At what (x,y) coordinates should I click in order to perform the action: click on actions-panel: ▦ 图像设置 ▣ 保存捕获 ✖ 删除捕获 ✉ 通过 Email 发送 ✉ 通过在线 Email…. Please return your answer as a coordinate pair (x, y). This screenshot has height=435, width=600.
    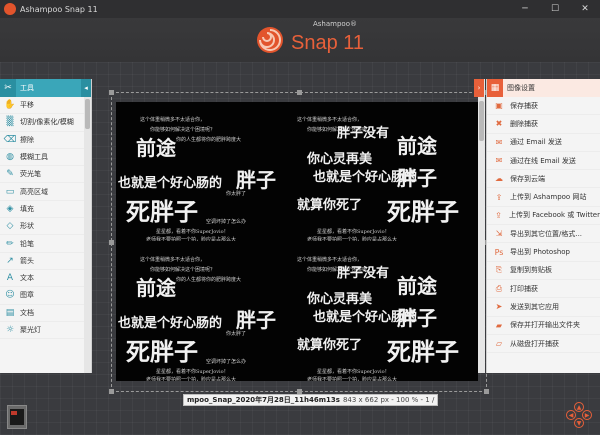
    Looking at the image, I should click on (543, 226).